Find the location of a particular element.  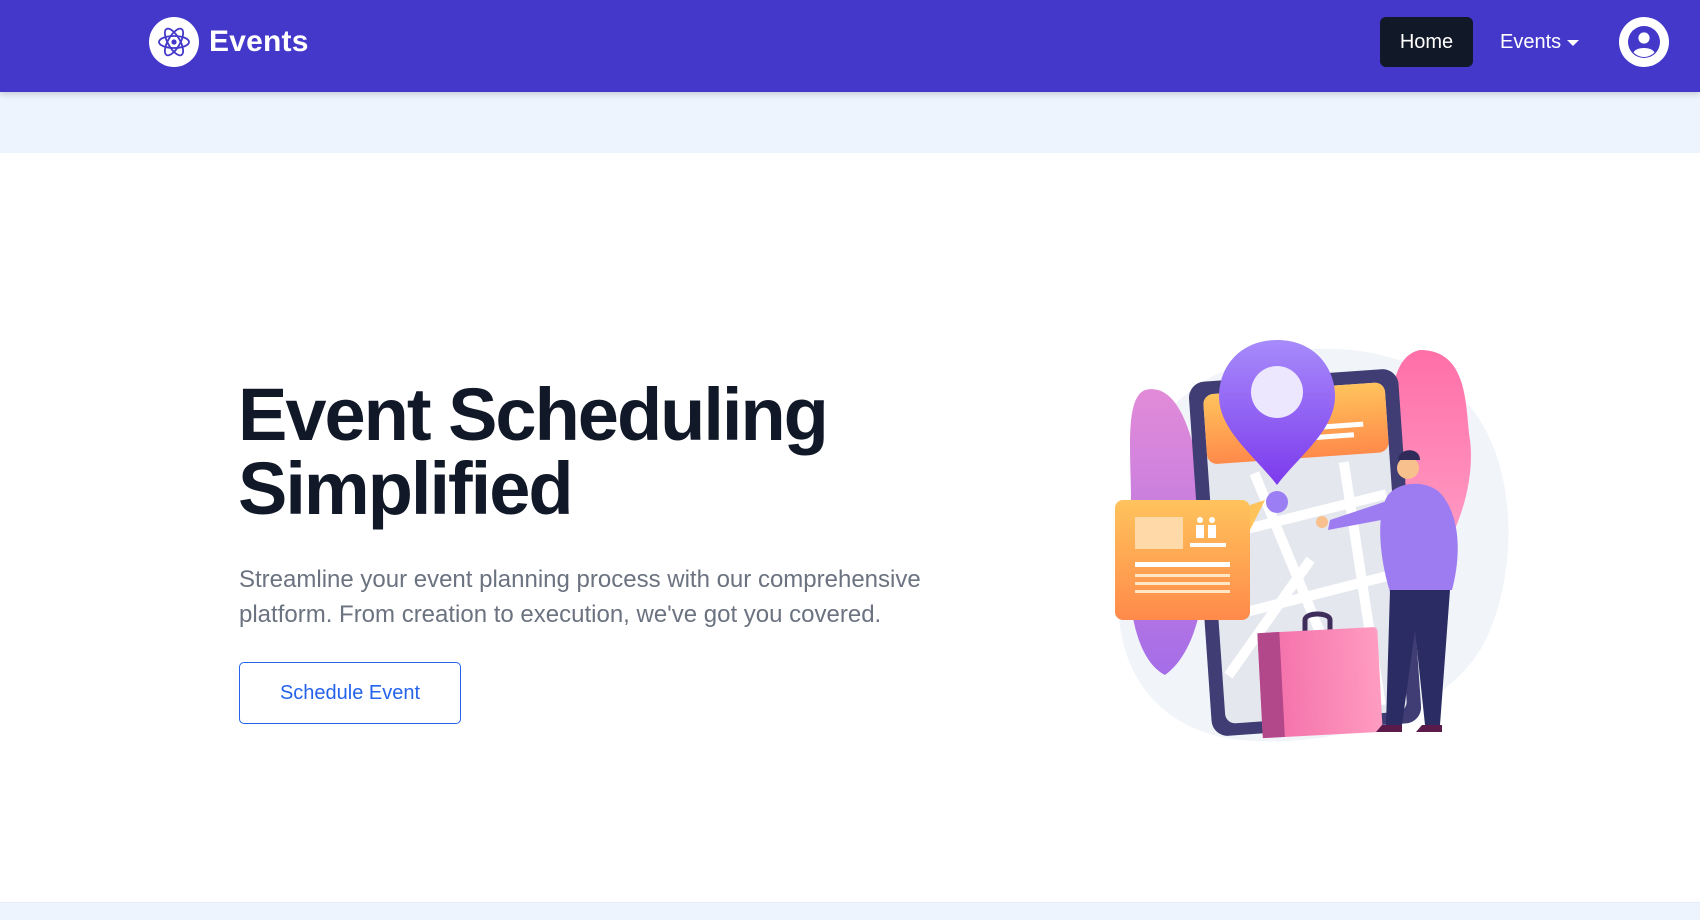

user-circle-icon is located at coordinates (1644, 42).